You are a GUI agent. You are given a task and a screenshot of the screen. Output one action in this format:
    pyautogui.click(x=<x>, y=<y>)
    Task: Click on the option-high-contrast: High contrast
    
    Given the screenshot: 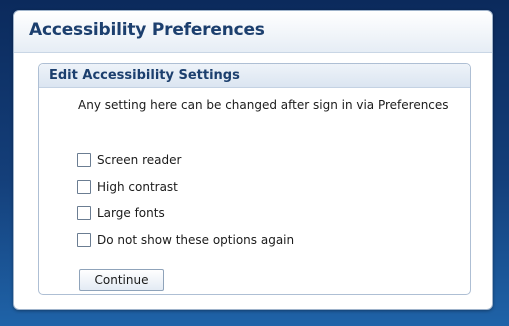 What is the action you would take?
    pyautogui.click(x=127, y=187)
    